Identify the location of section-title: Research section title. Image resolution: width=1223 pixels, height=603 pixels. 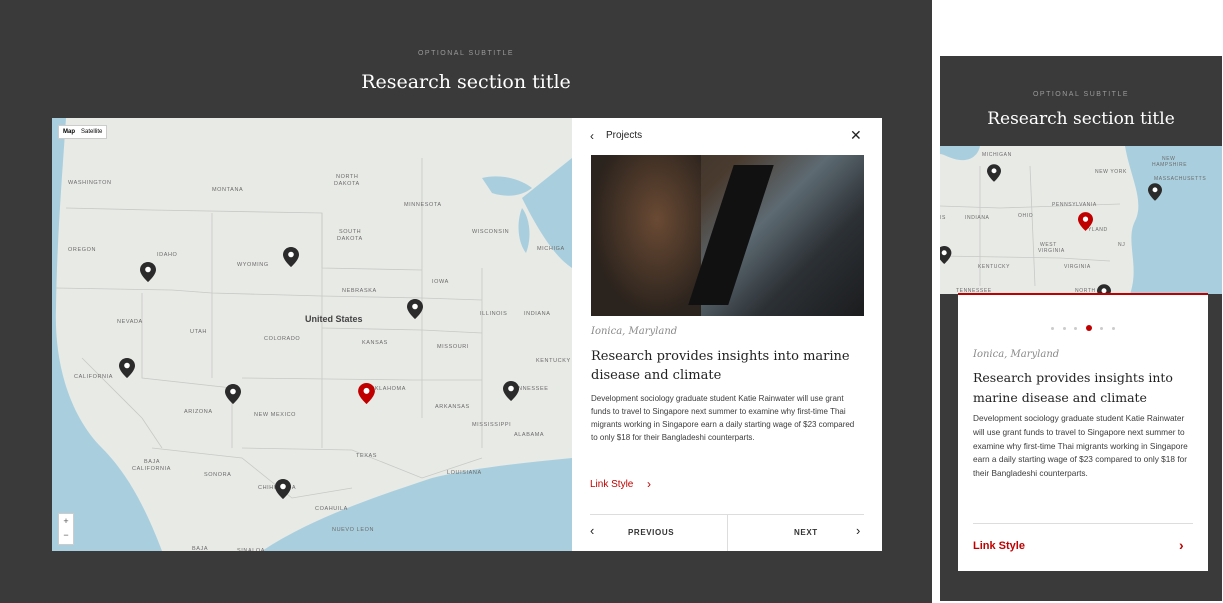
(466, 82).